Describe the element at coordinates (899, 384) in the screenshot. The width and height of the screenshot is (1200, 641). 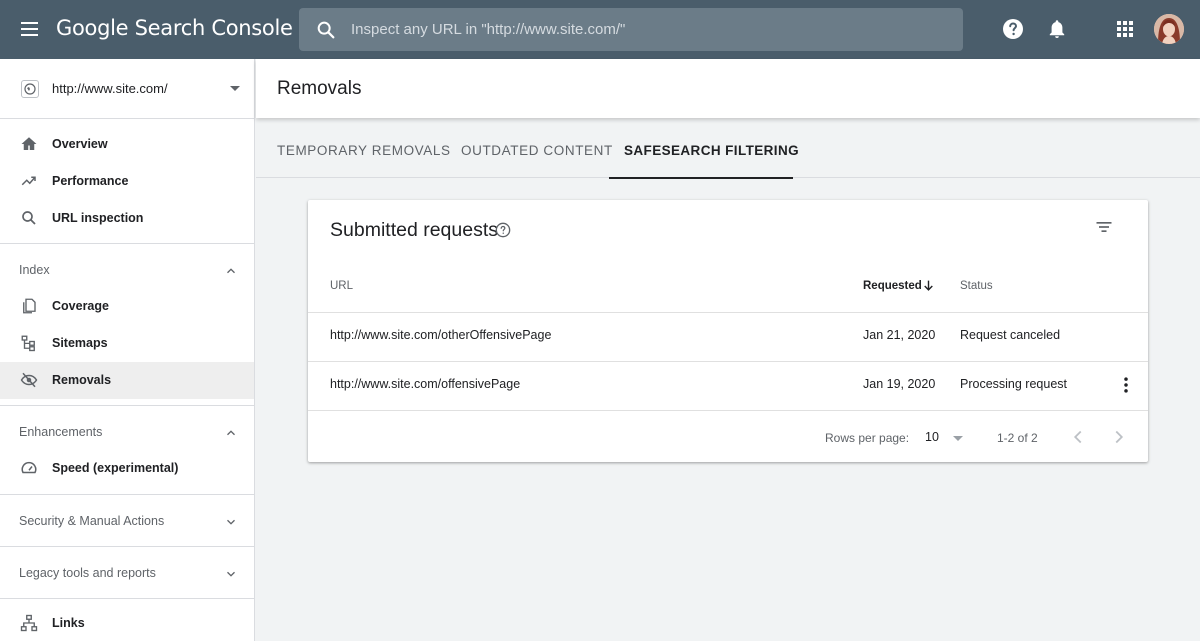
I see `cell-requested: Jan 19, 2020` at that location.